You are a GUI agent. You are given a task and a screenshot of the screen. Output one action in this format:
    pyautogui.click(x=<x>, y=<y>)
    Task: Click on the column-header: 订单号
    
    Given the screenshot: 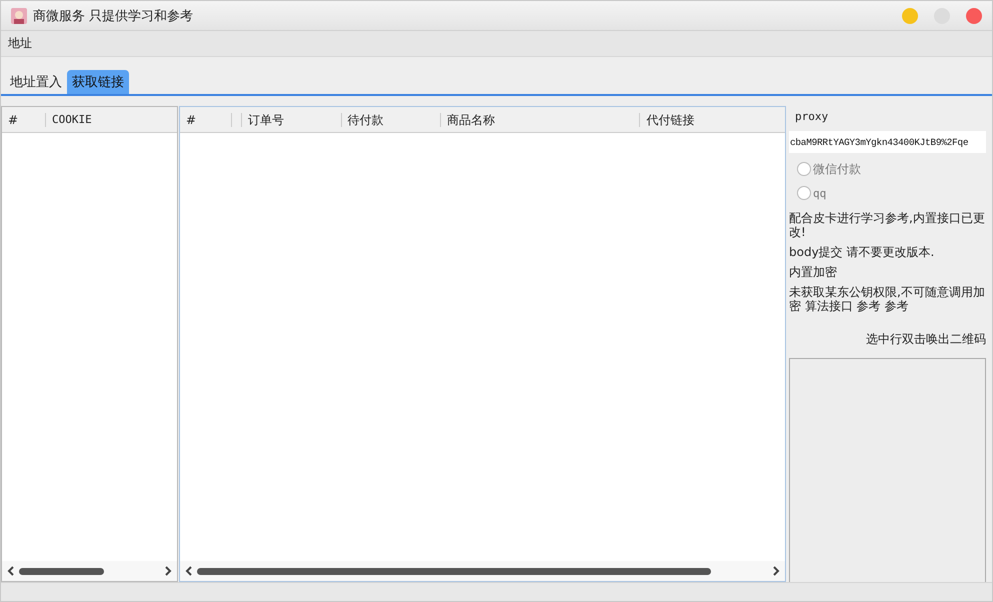 What is the action you would take?
    pyautogui.click(x=292, y=119)
    